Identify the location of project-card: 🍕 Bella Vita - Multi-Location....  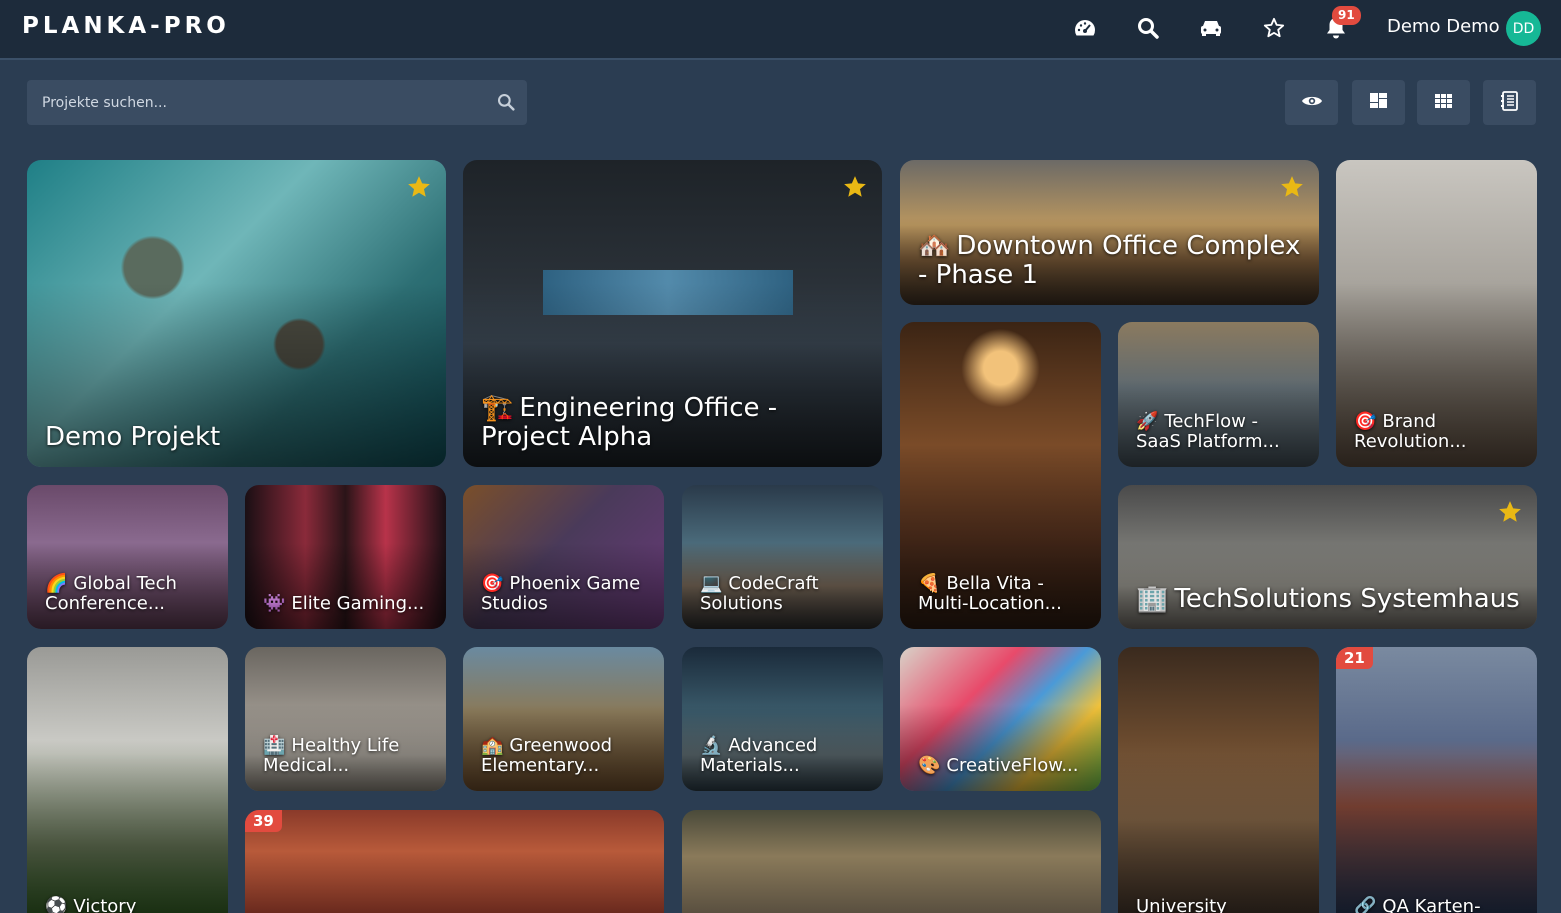
(1000, 475).